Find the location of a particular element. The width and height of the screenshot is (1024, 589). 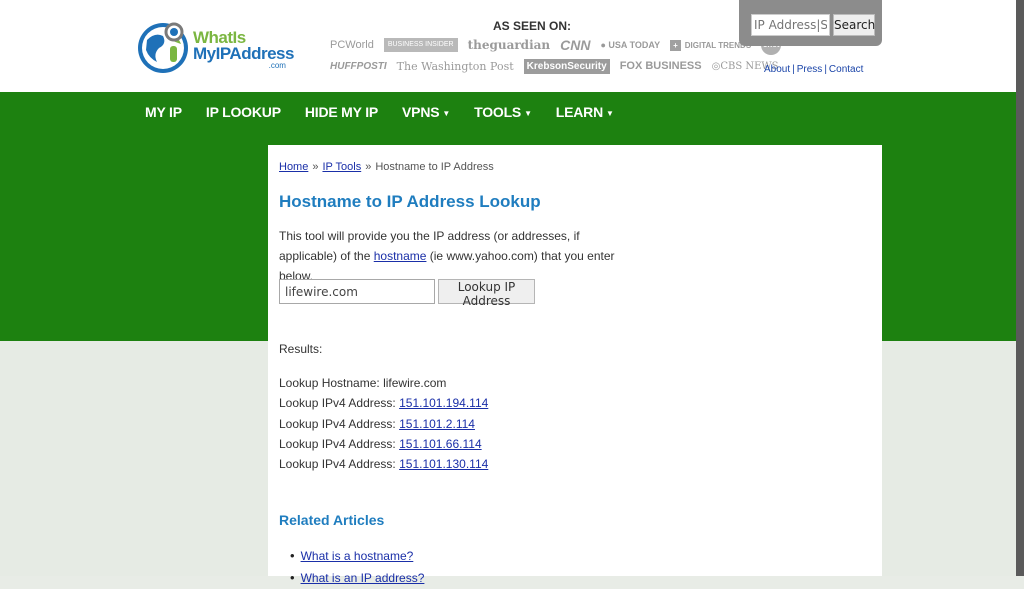

results-label: Results: is located at coordinates (301, 349).